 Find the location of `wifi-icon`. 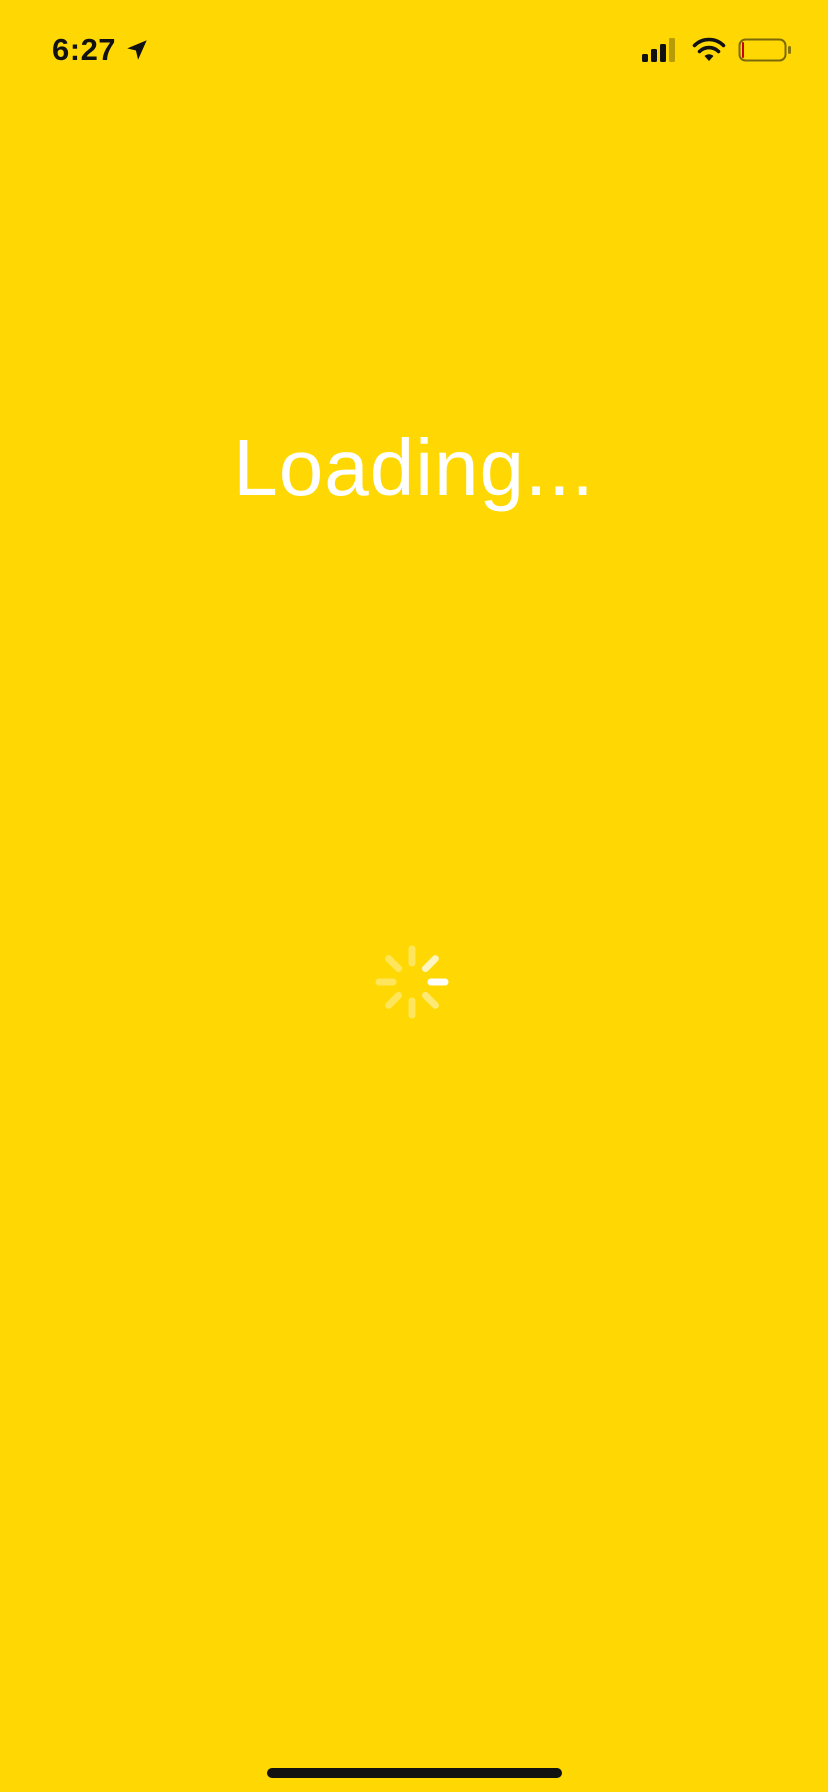

wifi-icon is located at coordinates (709, 49).